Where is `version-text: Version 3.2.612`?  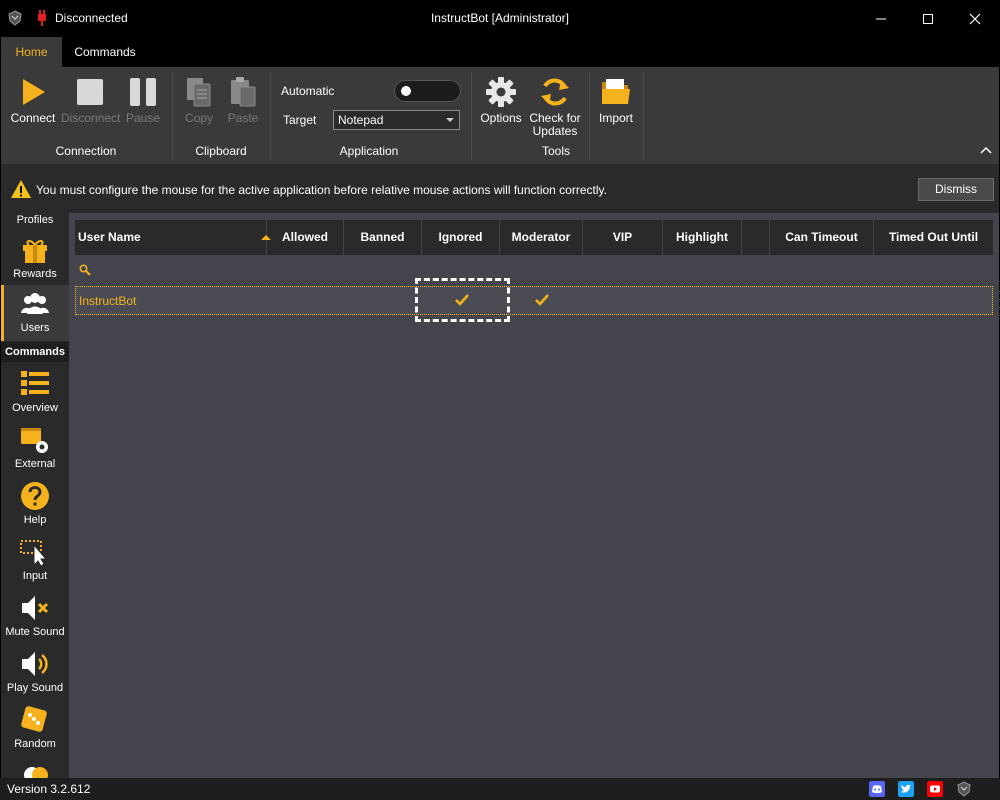
version-text: Version 3.2.612 is located at coordinates (49, 789).